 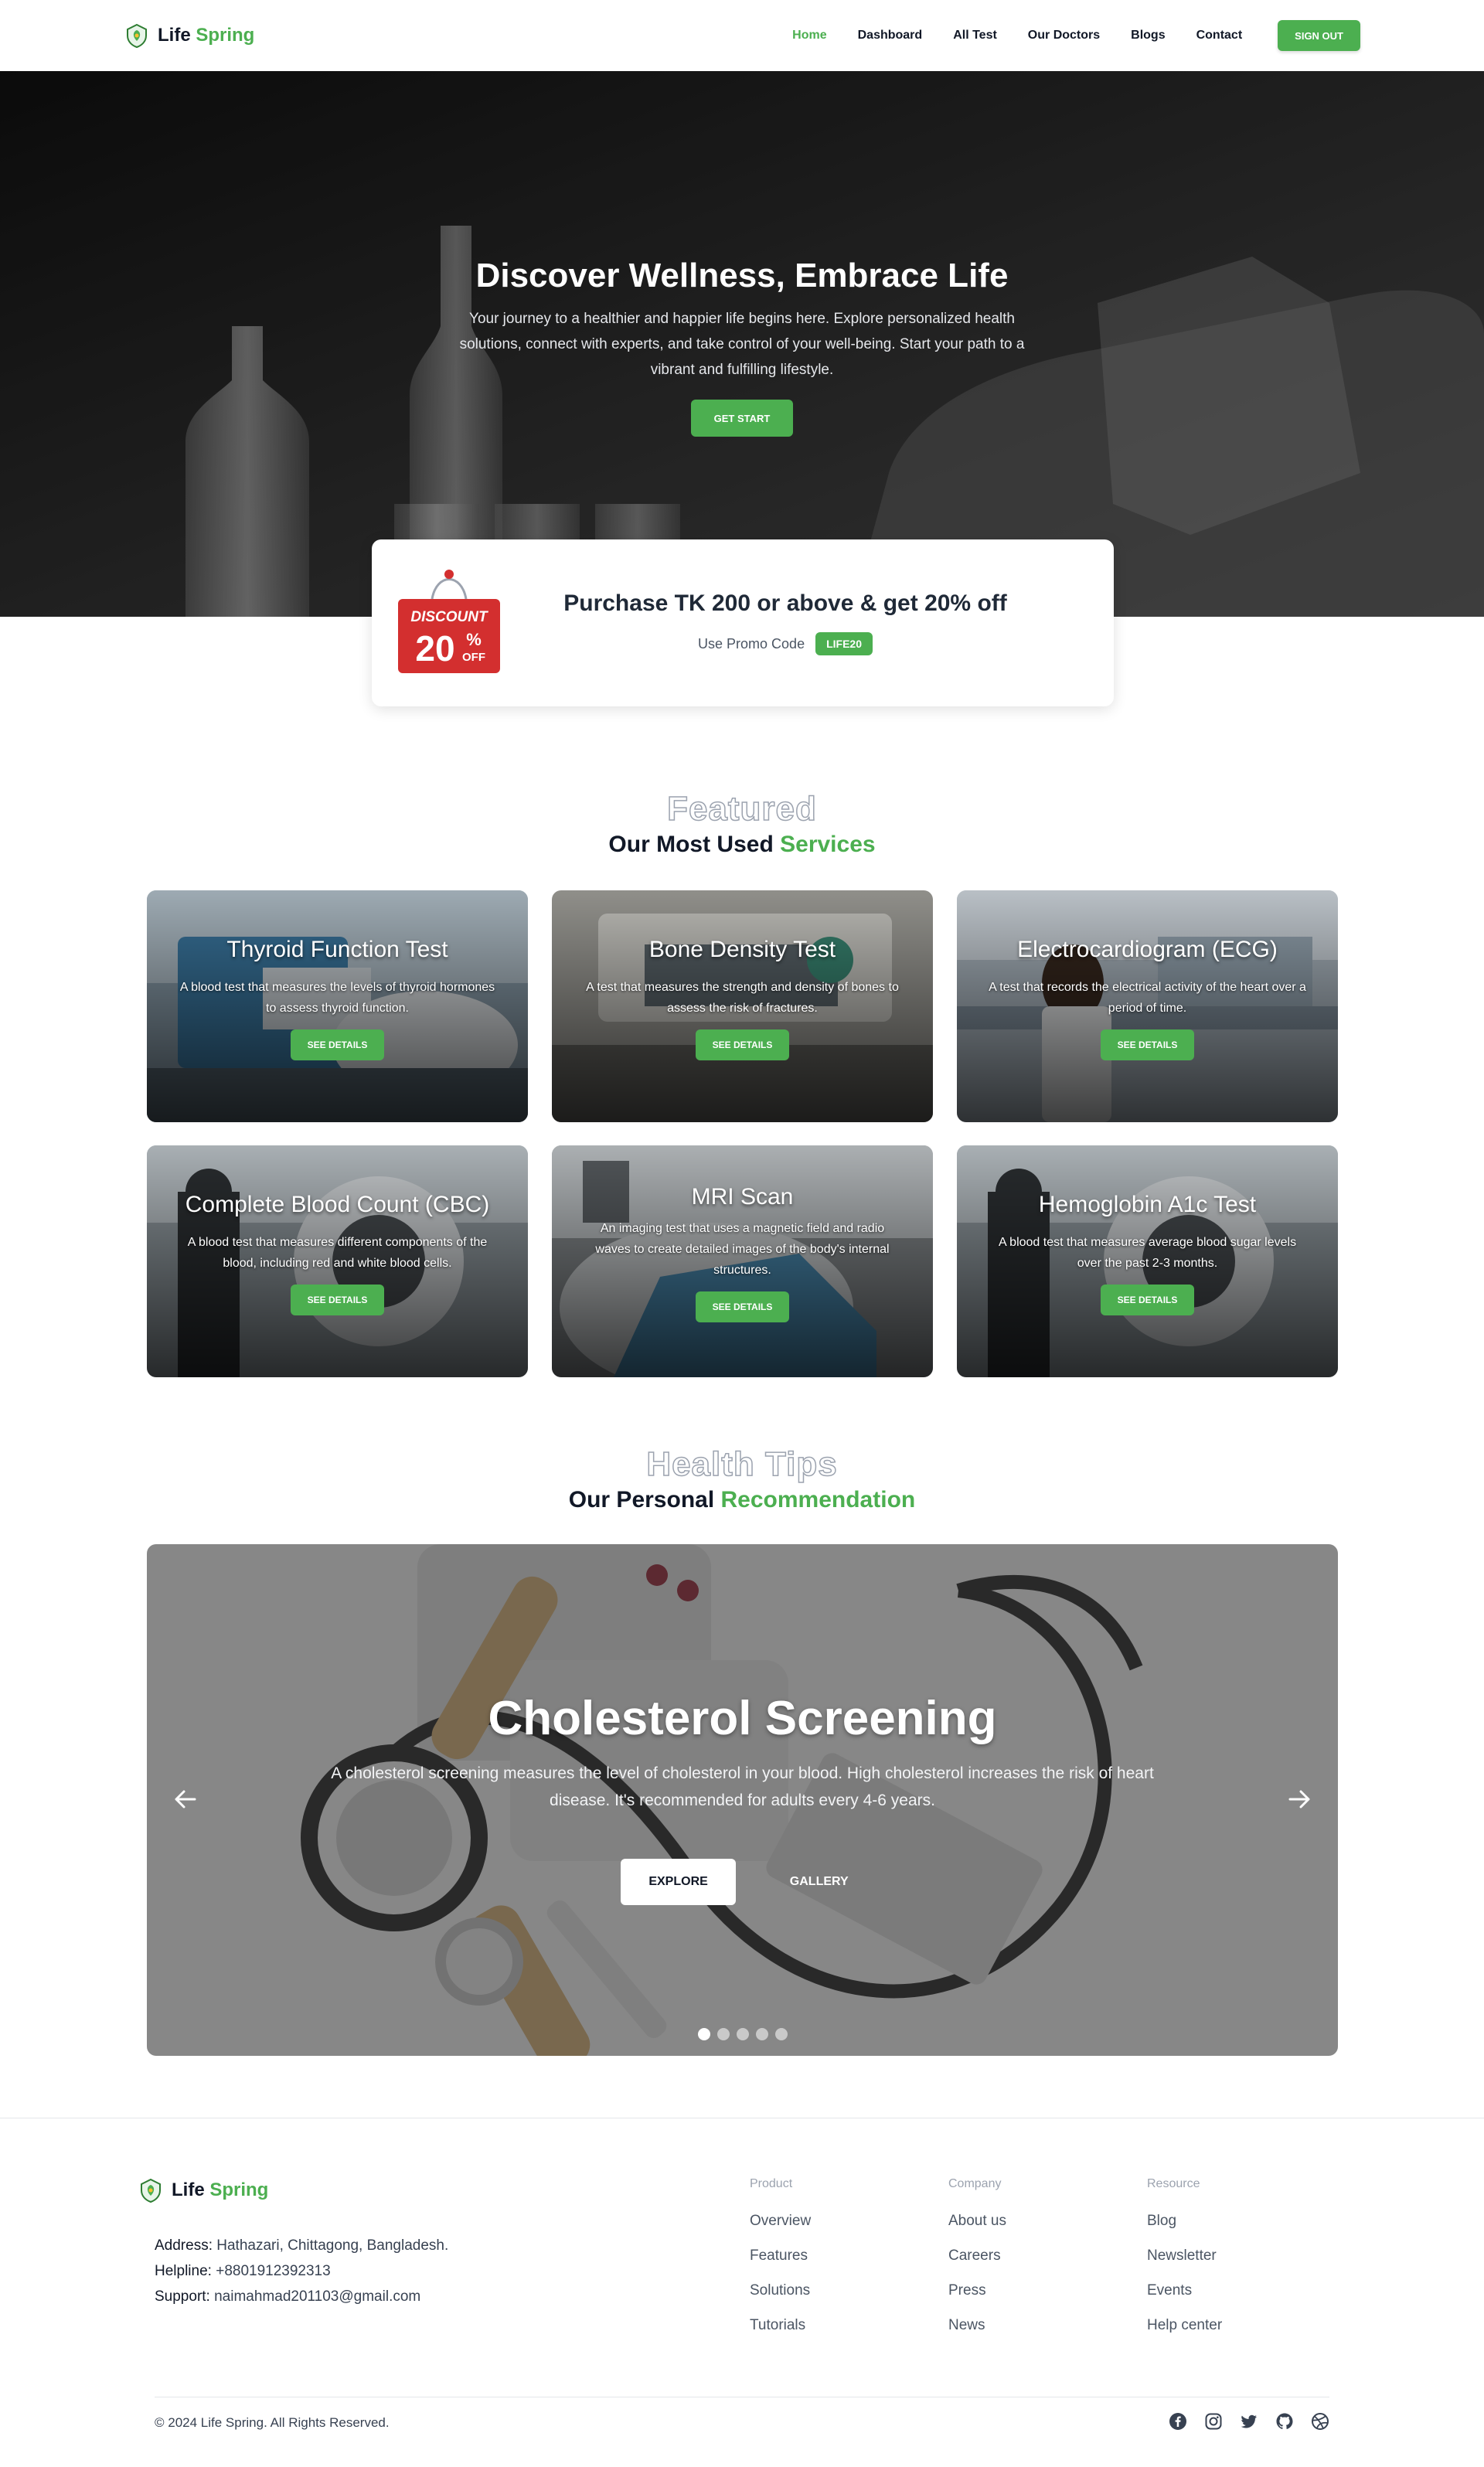 What do you see at coordinates (742, 1464) in the screenshot?
I see `health-tips-outline-title: Health Tips` at bounding box center [742, 1464].